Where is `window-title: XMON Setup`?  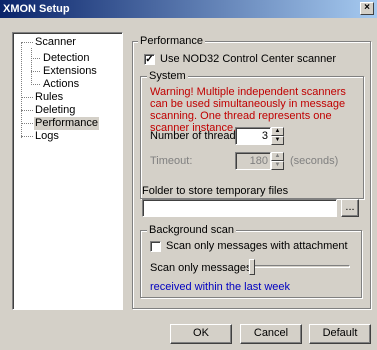
window-title: XMON Setup is located at coordinates (36, 9).